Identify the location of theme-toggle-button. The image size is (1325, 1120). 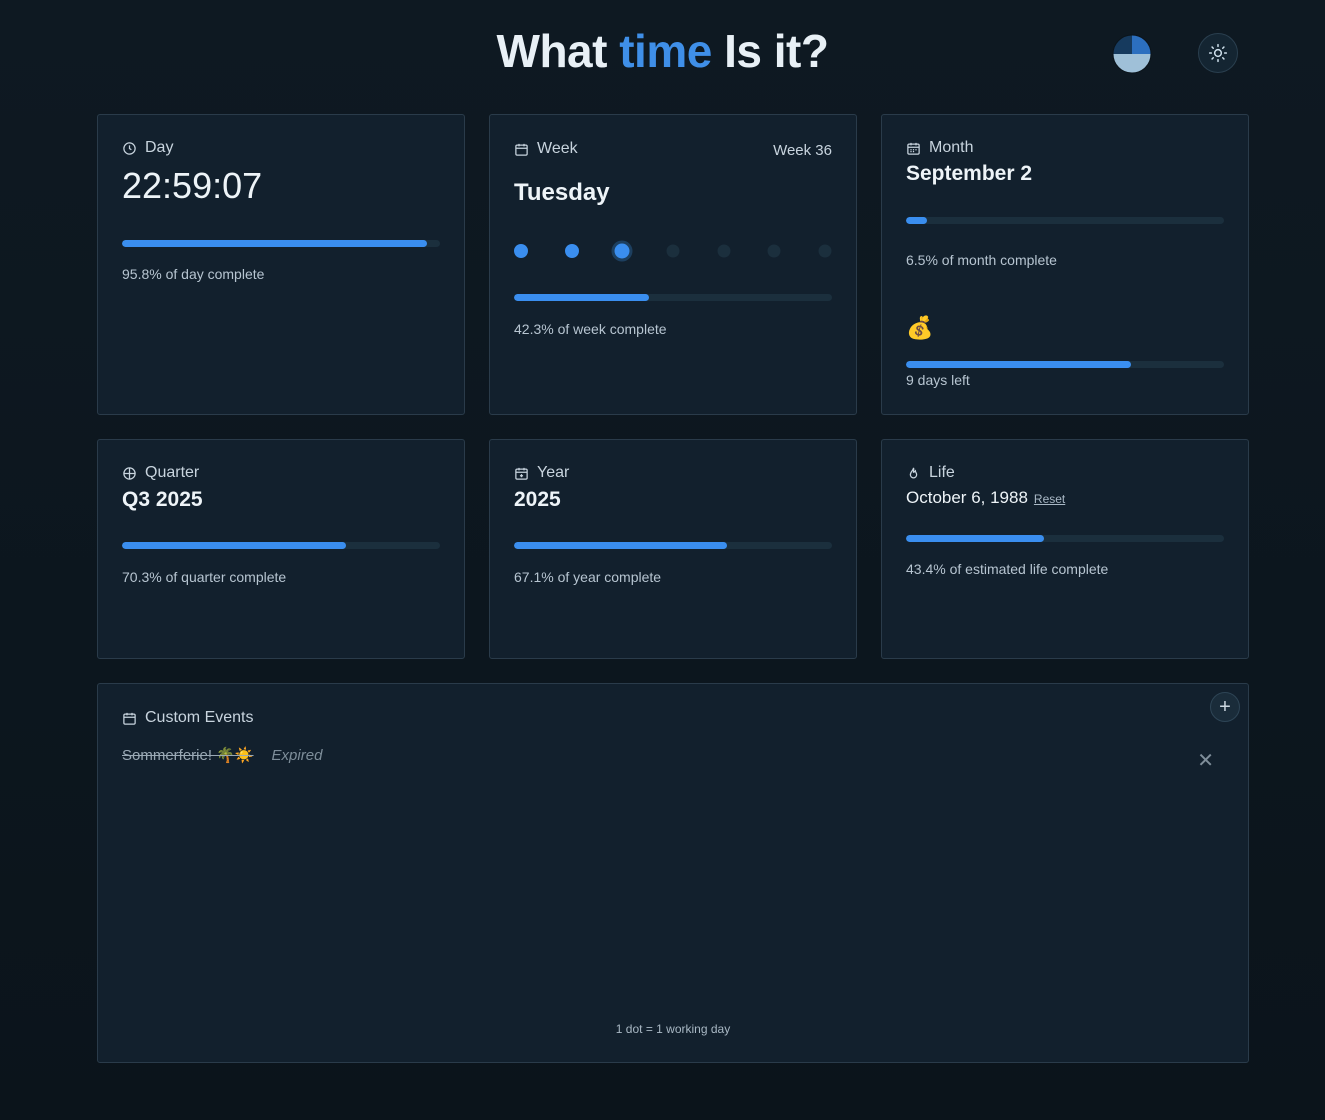
(1218, 53).